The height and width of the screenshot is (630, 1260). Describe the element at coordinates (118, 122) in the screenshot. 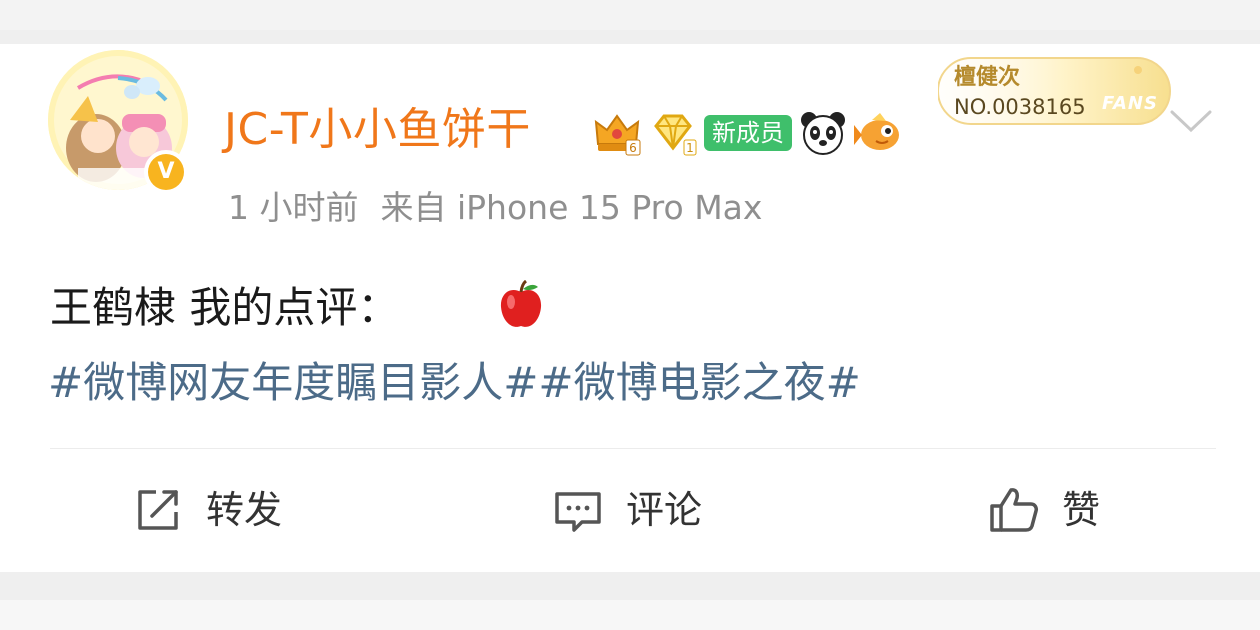

I see `user-avatar: V` at that location.